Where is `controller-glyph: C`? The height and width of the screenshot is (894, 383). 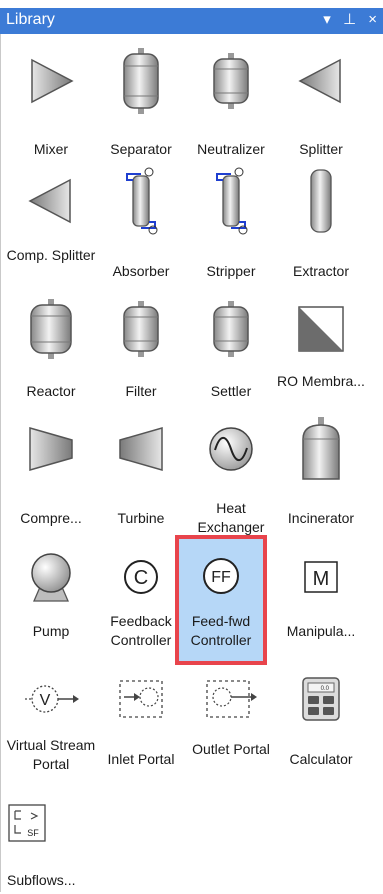
controller-glyph: C is located at coordinates (141, 578).